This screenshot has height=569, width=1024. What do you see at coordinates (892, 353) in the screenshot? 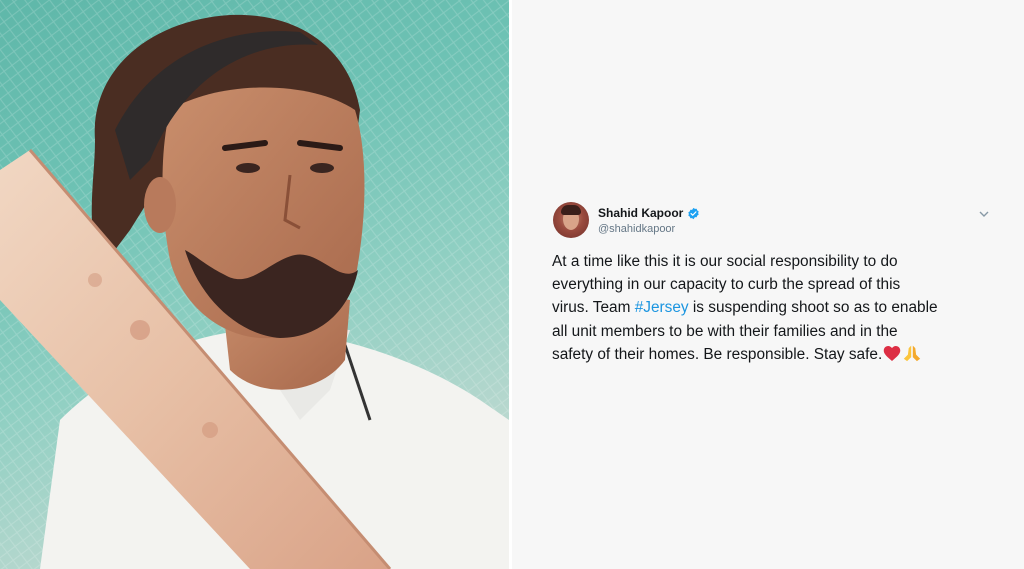
I see `red-heart-icon` at bounding box center [892, 353].